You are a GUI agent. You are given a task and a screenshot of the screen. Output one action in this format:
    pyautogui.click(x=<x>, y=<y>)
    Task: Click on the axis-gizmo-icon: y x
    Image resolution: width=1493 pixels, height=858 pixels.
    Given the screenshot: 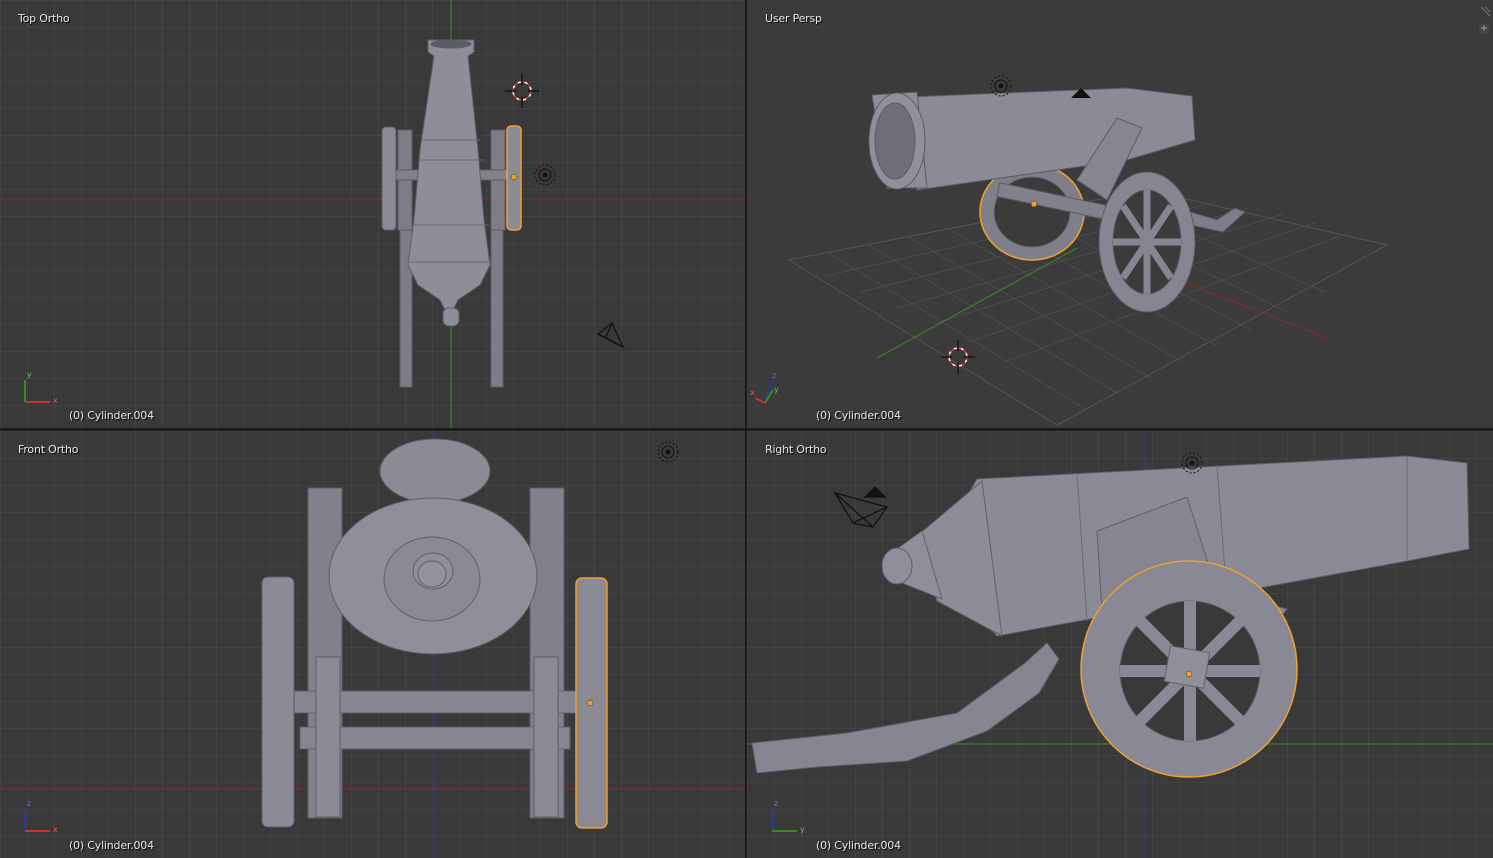 What is the action you would take?
    pyautogui.click(x=41, y=387)
    